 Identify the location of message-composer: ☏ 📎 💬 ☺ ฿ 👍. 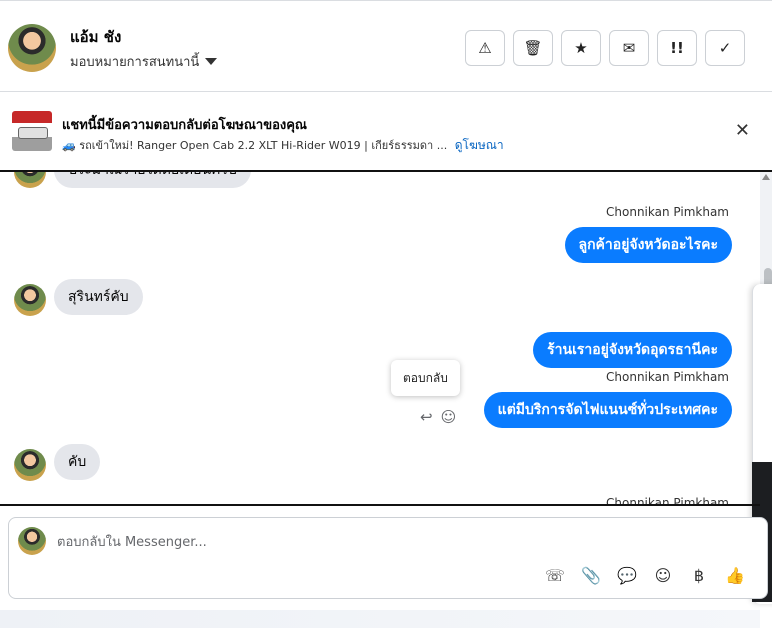
(388, 558).